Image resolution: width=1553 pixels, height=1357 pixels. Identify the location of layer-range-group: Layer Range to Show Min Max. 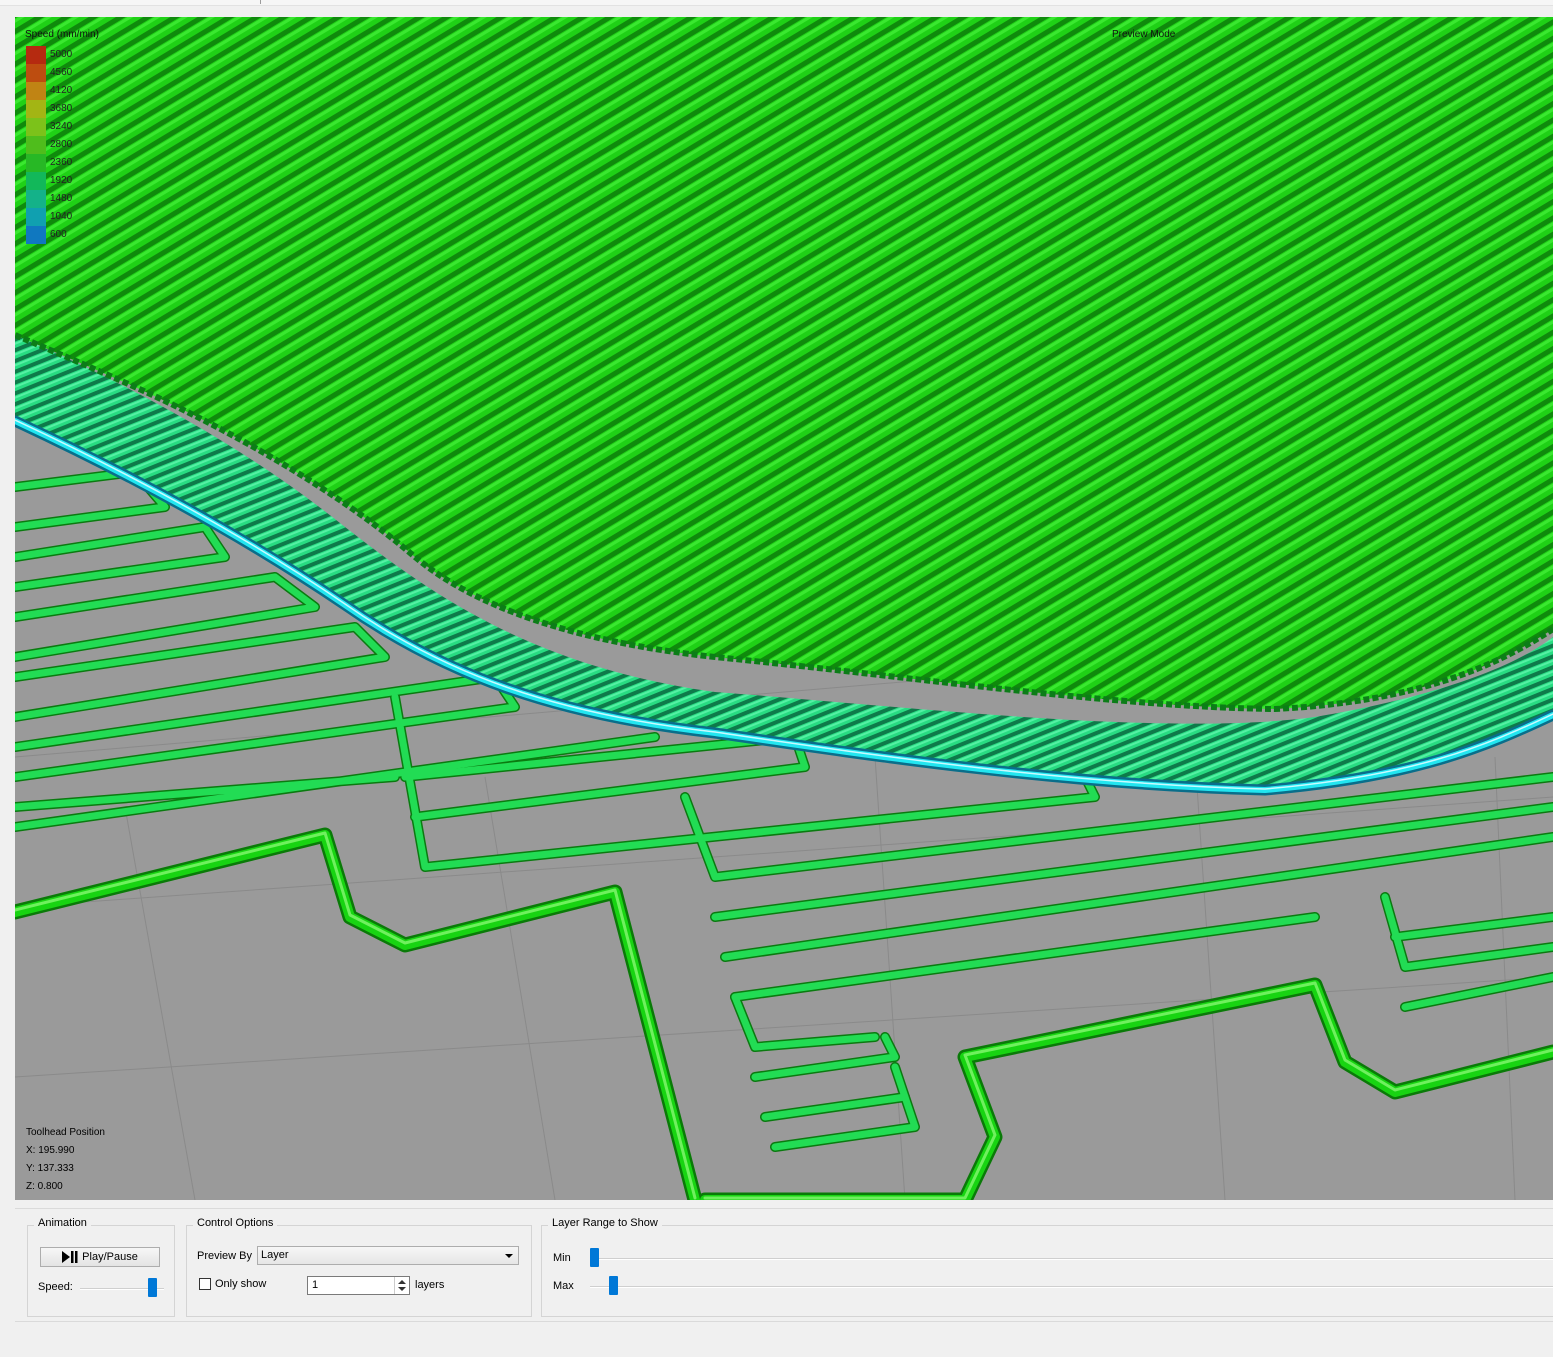
(1047, 1267).